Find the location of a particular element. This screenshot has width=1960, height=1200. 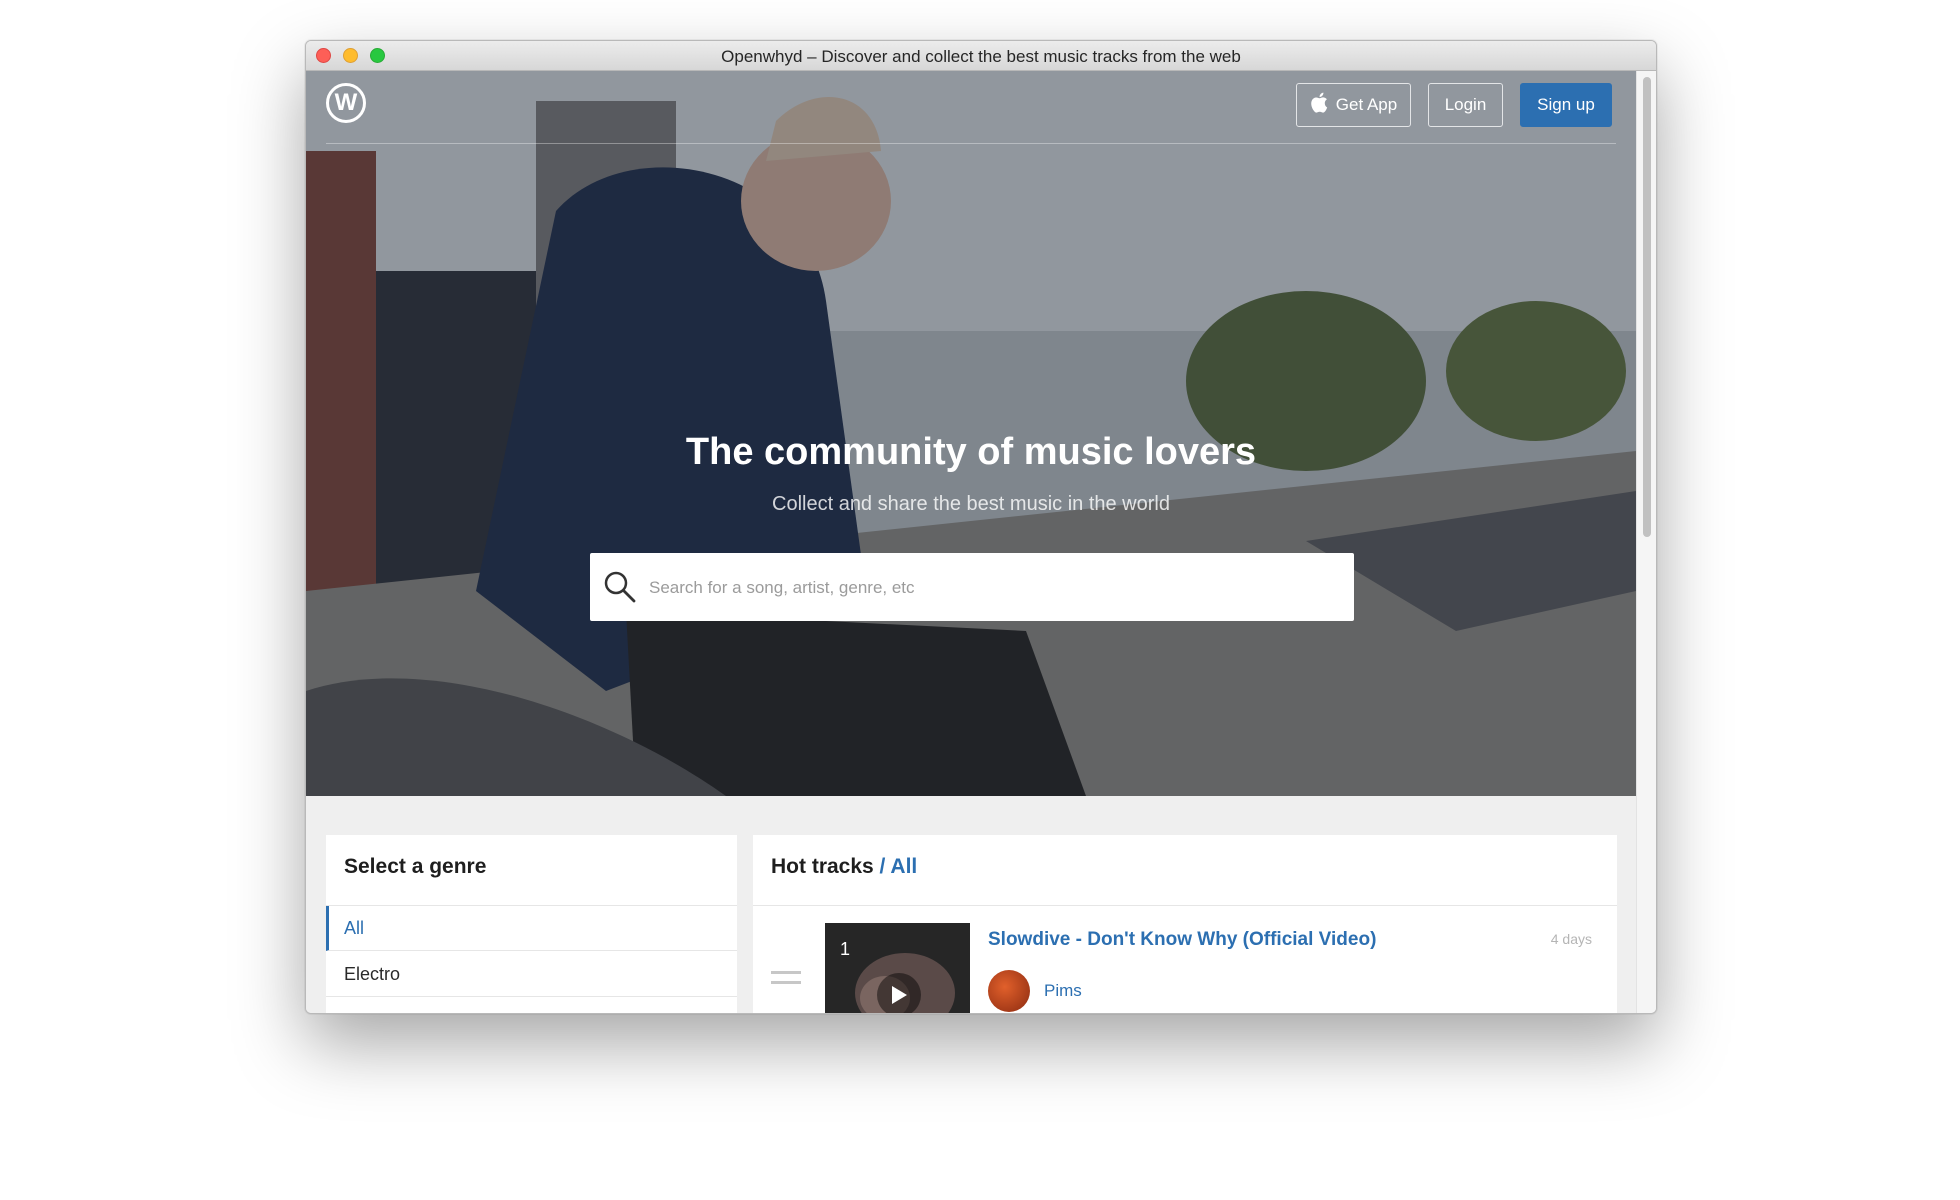

openwhyd-logo: W is located at coordinates (346, 103).